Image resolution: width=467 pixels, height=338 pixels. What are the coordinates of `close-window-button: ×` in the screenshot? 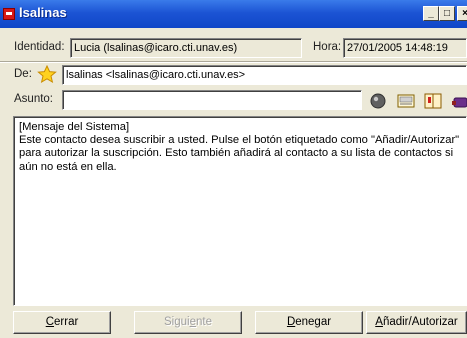 It's located at (462, 13).